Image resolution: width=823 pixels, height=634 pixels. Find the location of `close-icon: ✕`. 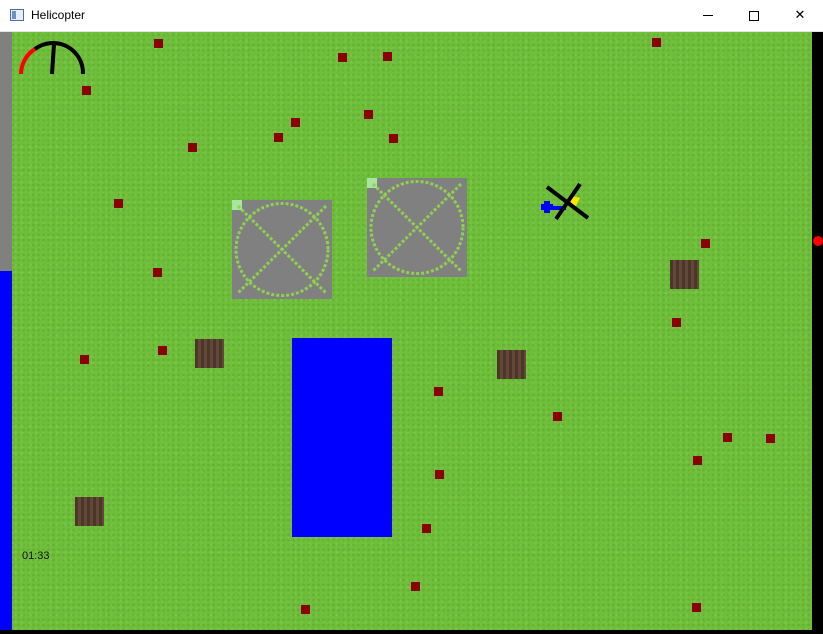

close-icon: ✕ is located at coordinates (800, 15).